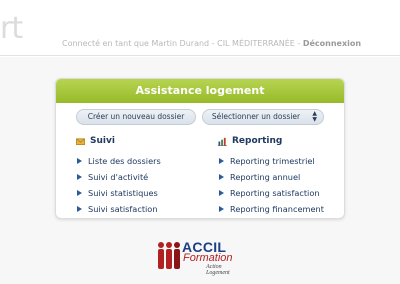  I want to click on people-icon, so click(169, 255).